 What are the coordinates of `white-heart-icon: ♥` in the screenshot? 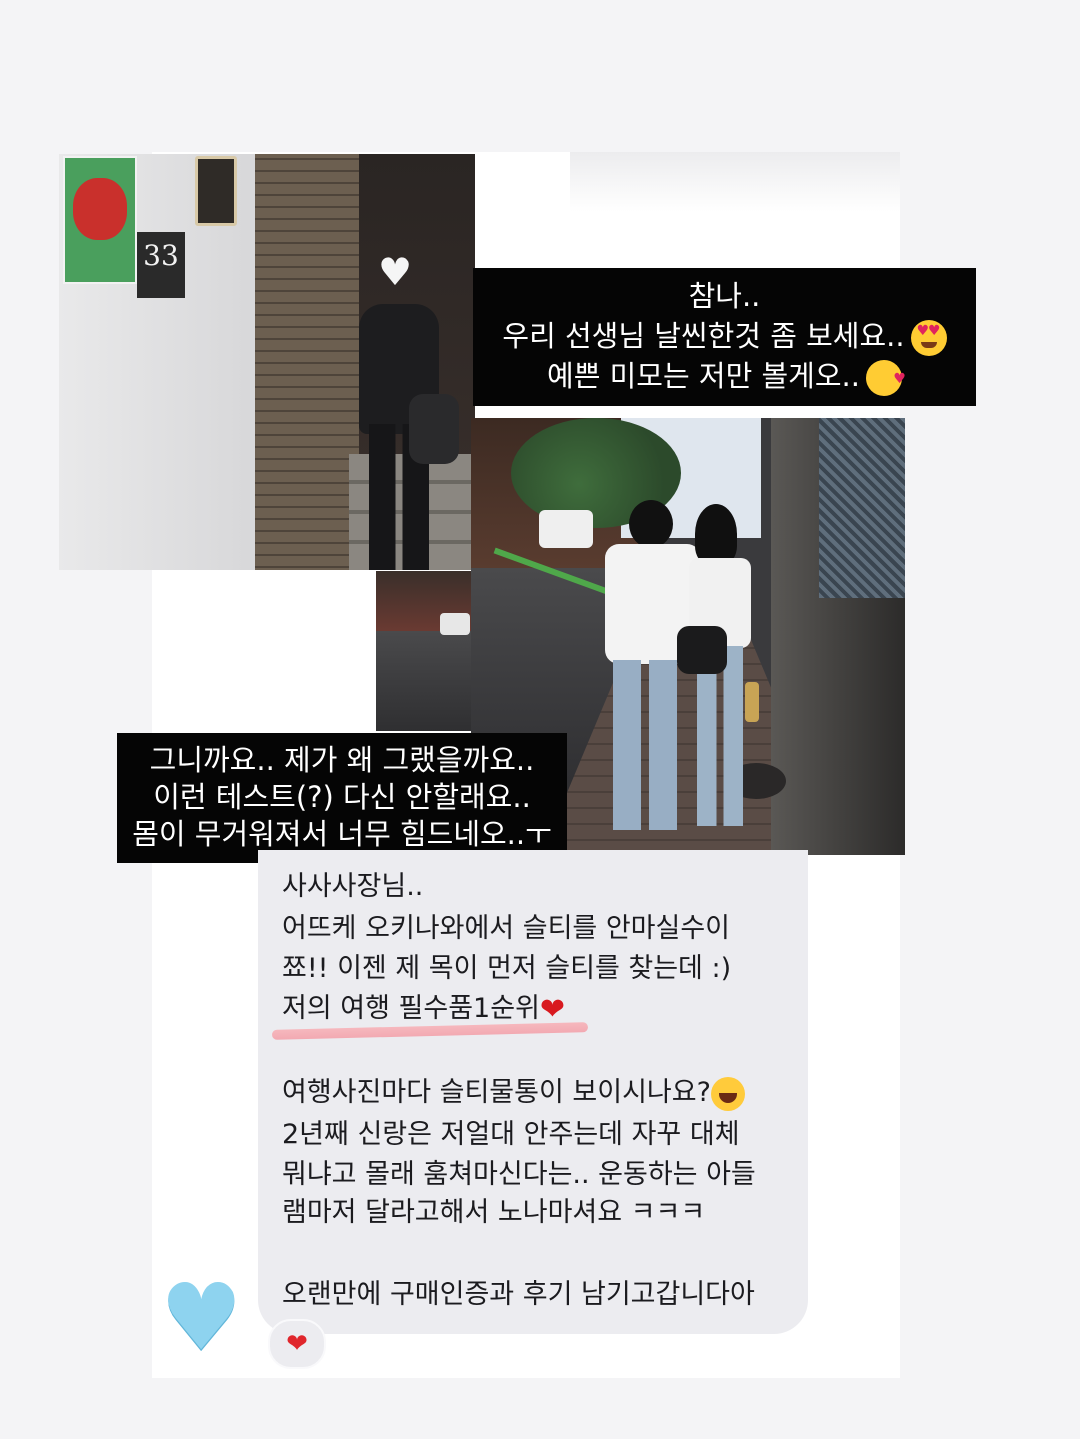 It's located at (395, 272).